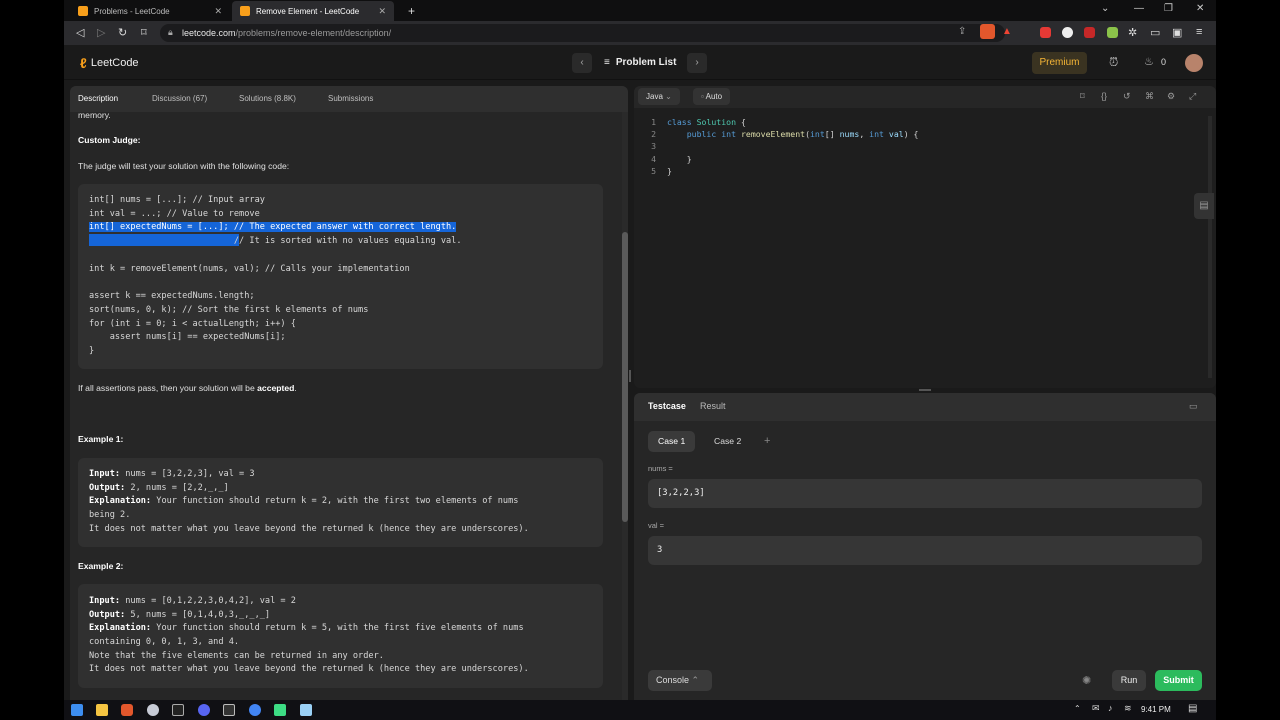  What do you see at coordinates (80, 32) in the screenshot?
I see `back-icon: ◁` at bounding box center [80, 32].